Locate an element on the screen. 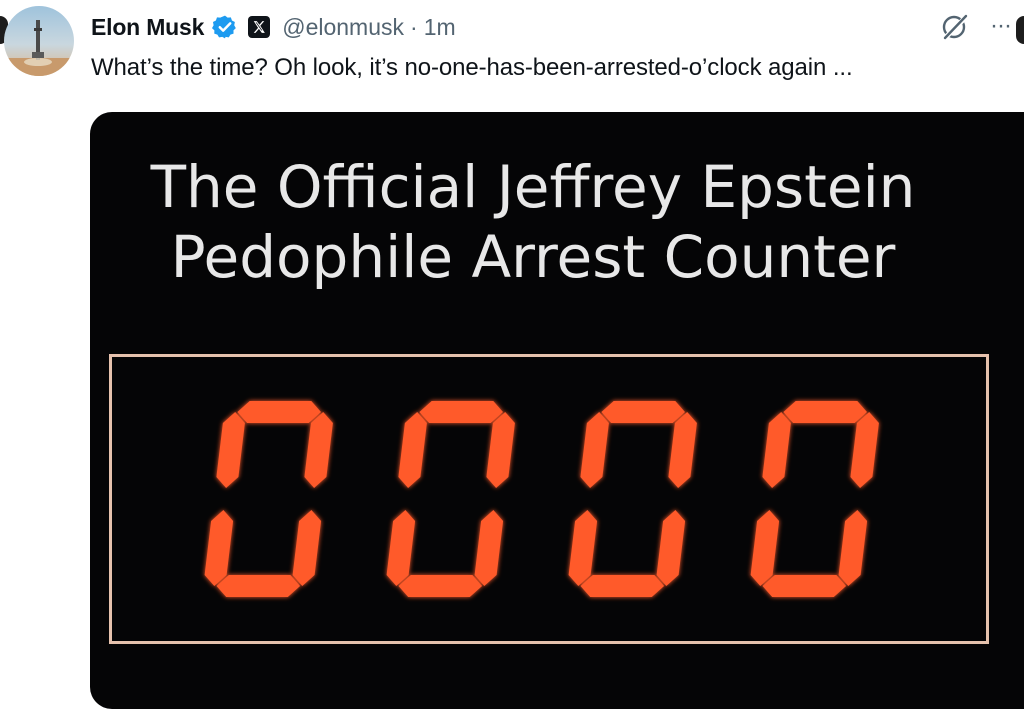  edge-overlay-right is located at coordinates (1020, 30).